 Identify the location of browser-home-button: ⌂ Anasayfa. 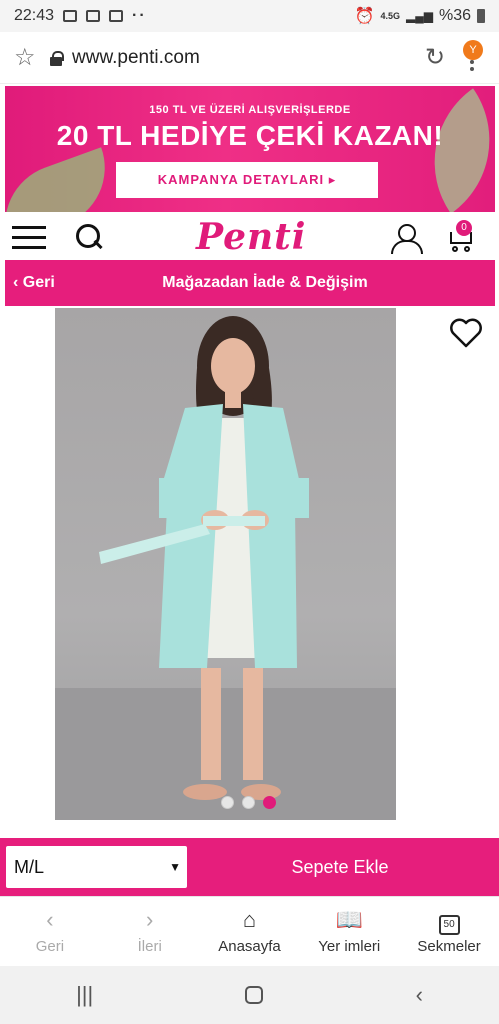
(250, 931).